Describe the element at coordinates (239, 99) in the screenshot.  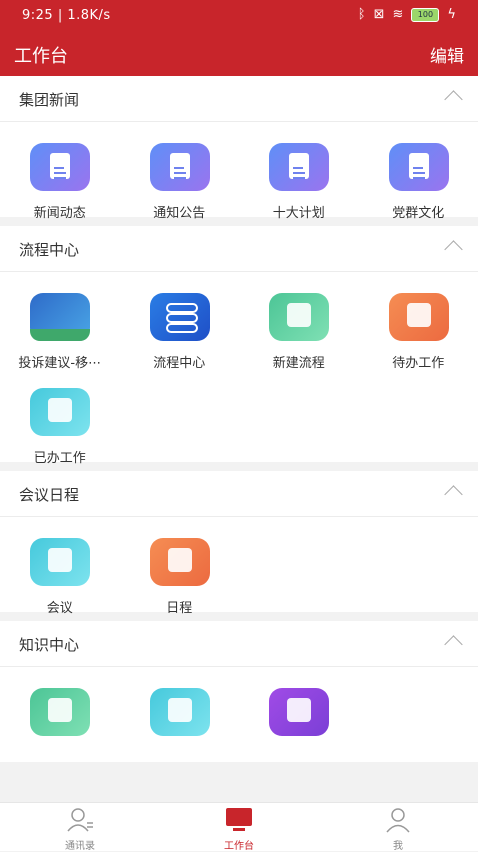
I see `section-header: 集团新闻` at that location.